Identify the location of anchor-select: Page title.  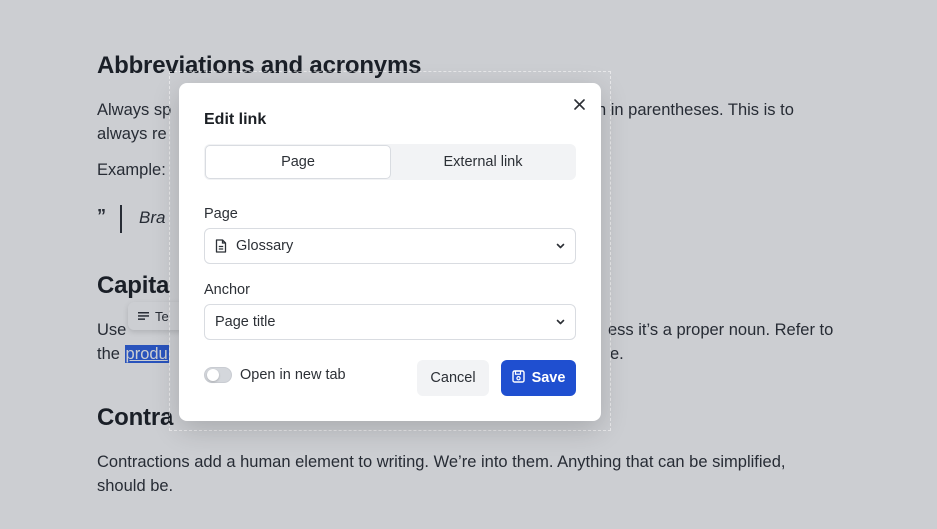
(390, 322).